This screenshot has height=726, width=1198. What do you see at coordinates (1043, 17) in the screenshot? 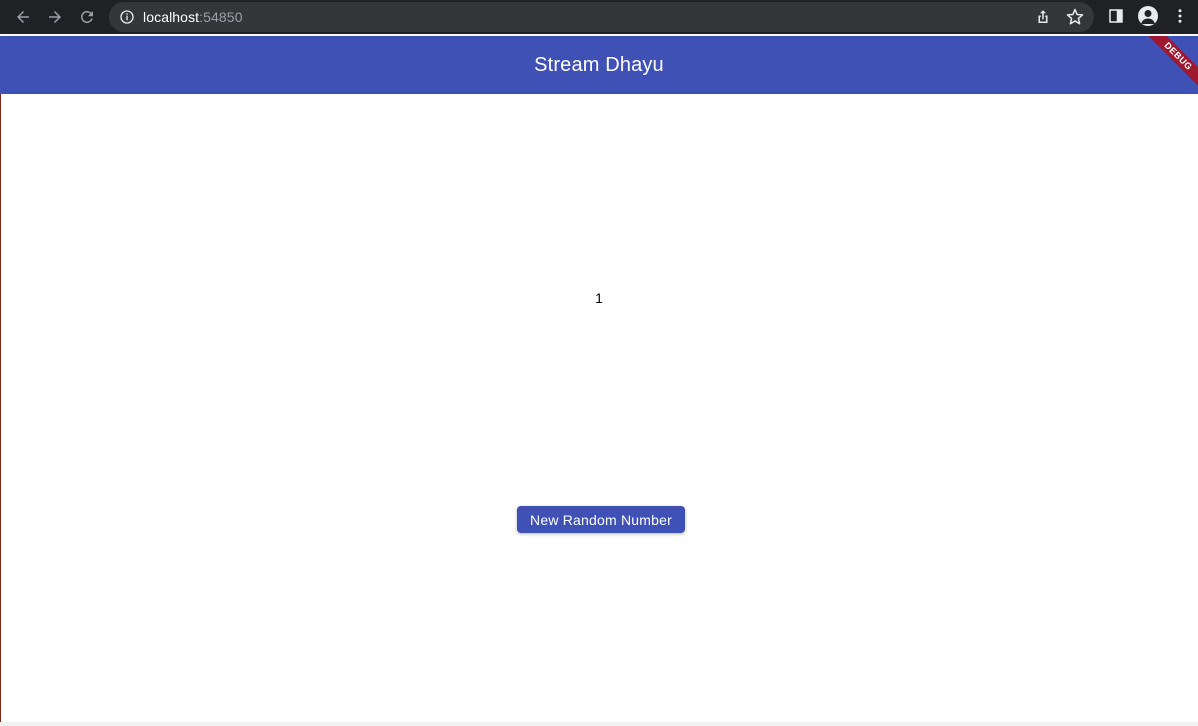
I see `share-icon` at bounding box center [1043, 17].